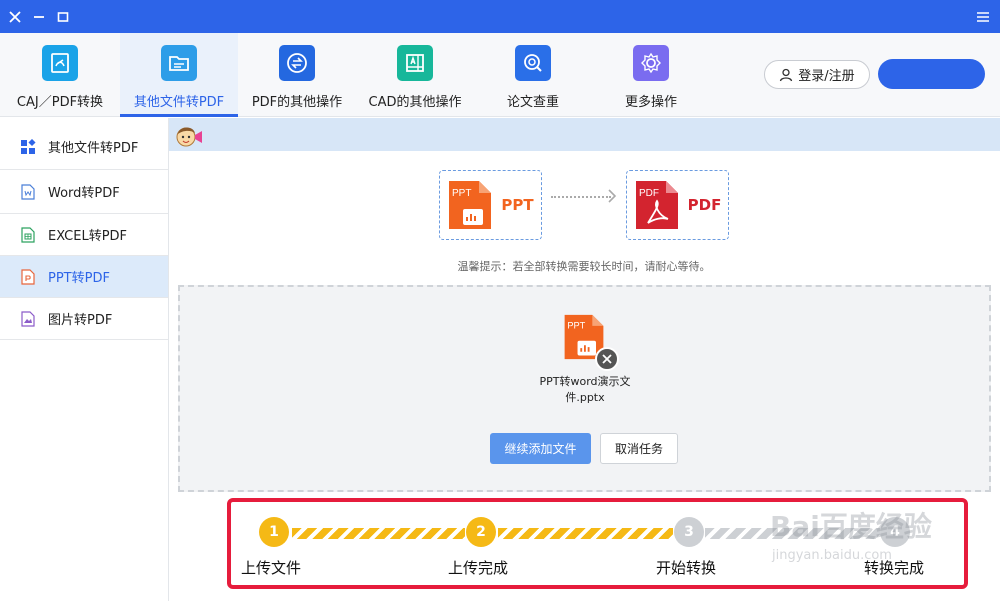  I want to click on excel-doc-icon, so click(28, 234).